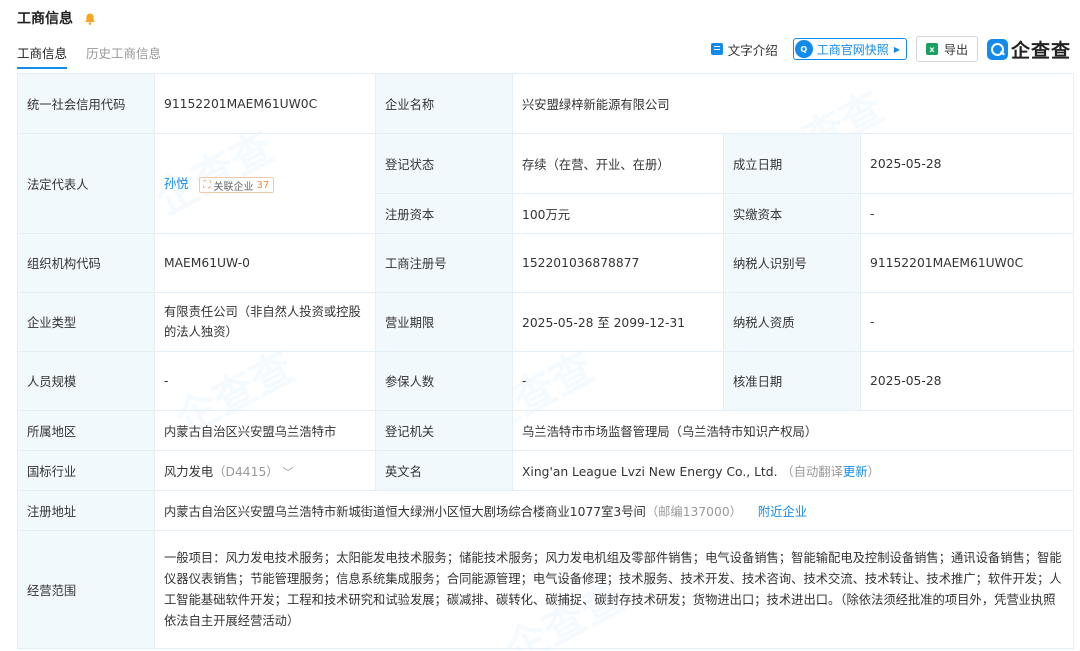 The height and width of the screenshot is (651, 1080). Describe the element at coordinates (792, 213) in the screenshot. I see `paid-capital-label: 实缴资本` at that location.